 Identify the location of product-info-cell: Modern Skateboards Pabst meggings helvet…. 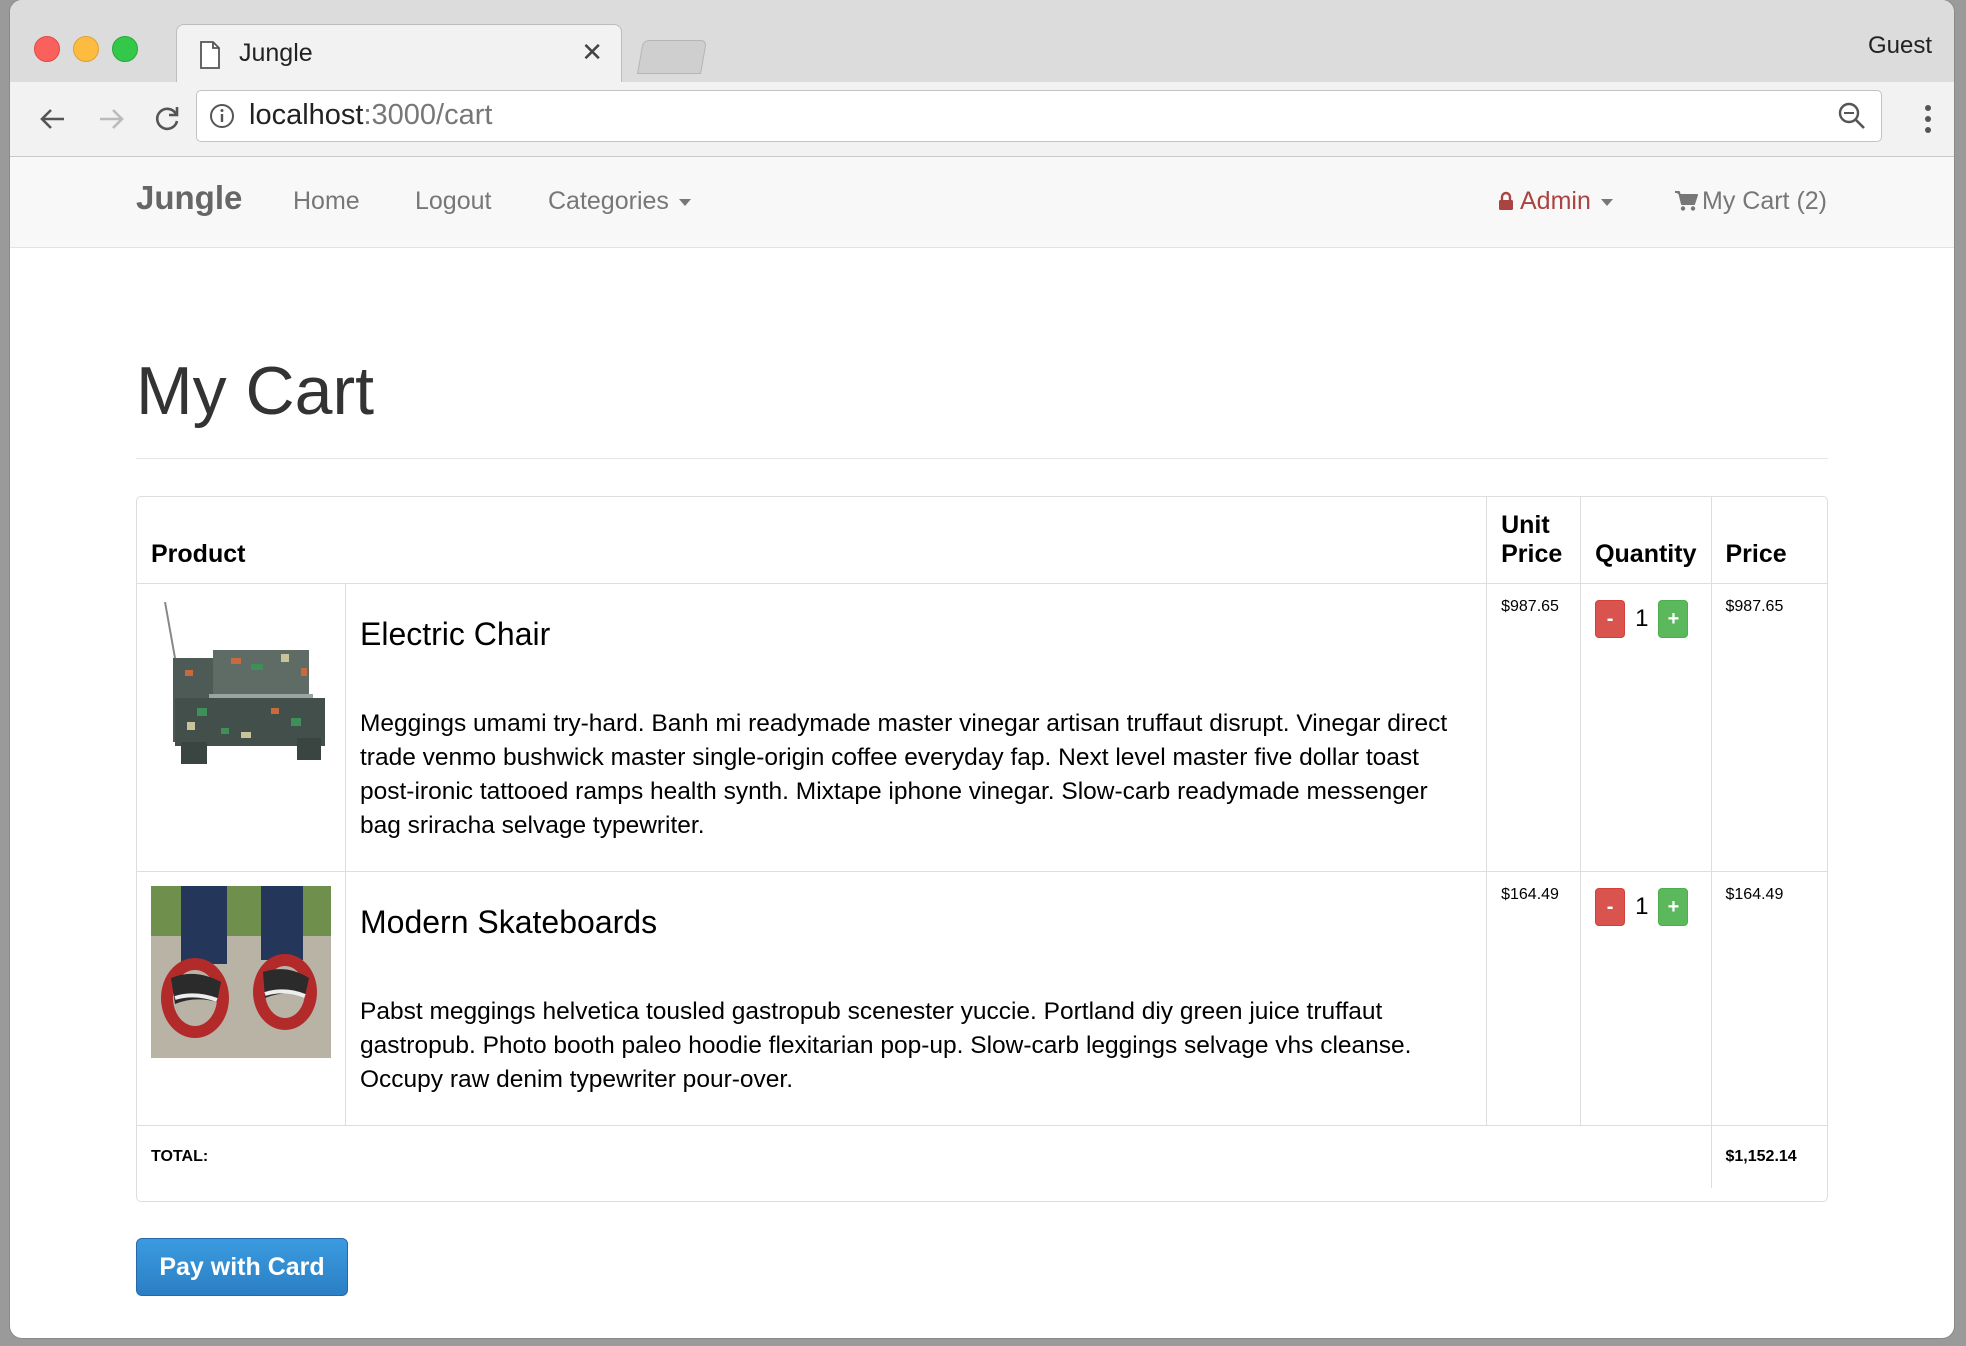
(916, 998).